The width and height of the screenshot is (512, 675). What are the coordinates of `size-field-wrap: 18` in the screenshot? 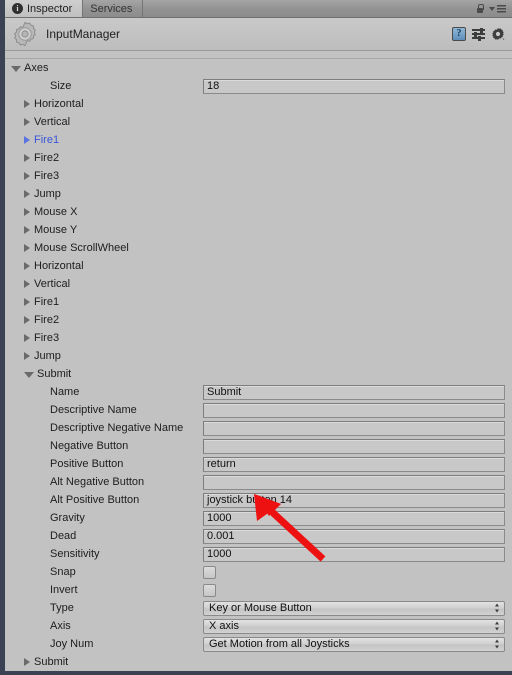 It's located at (354, 86).